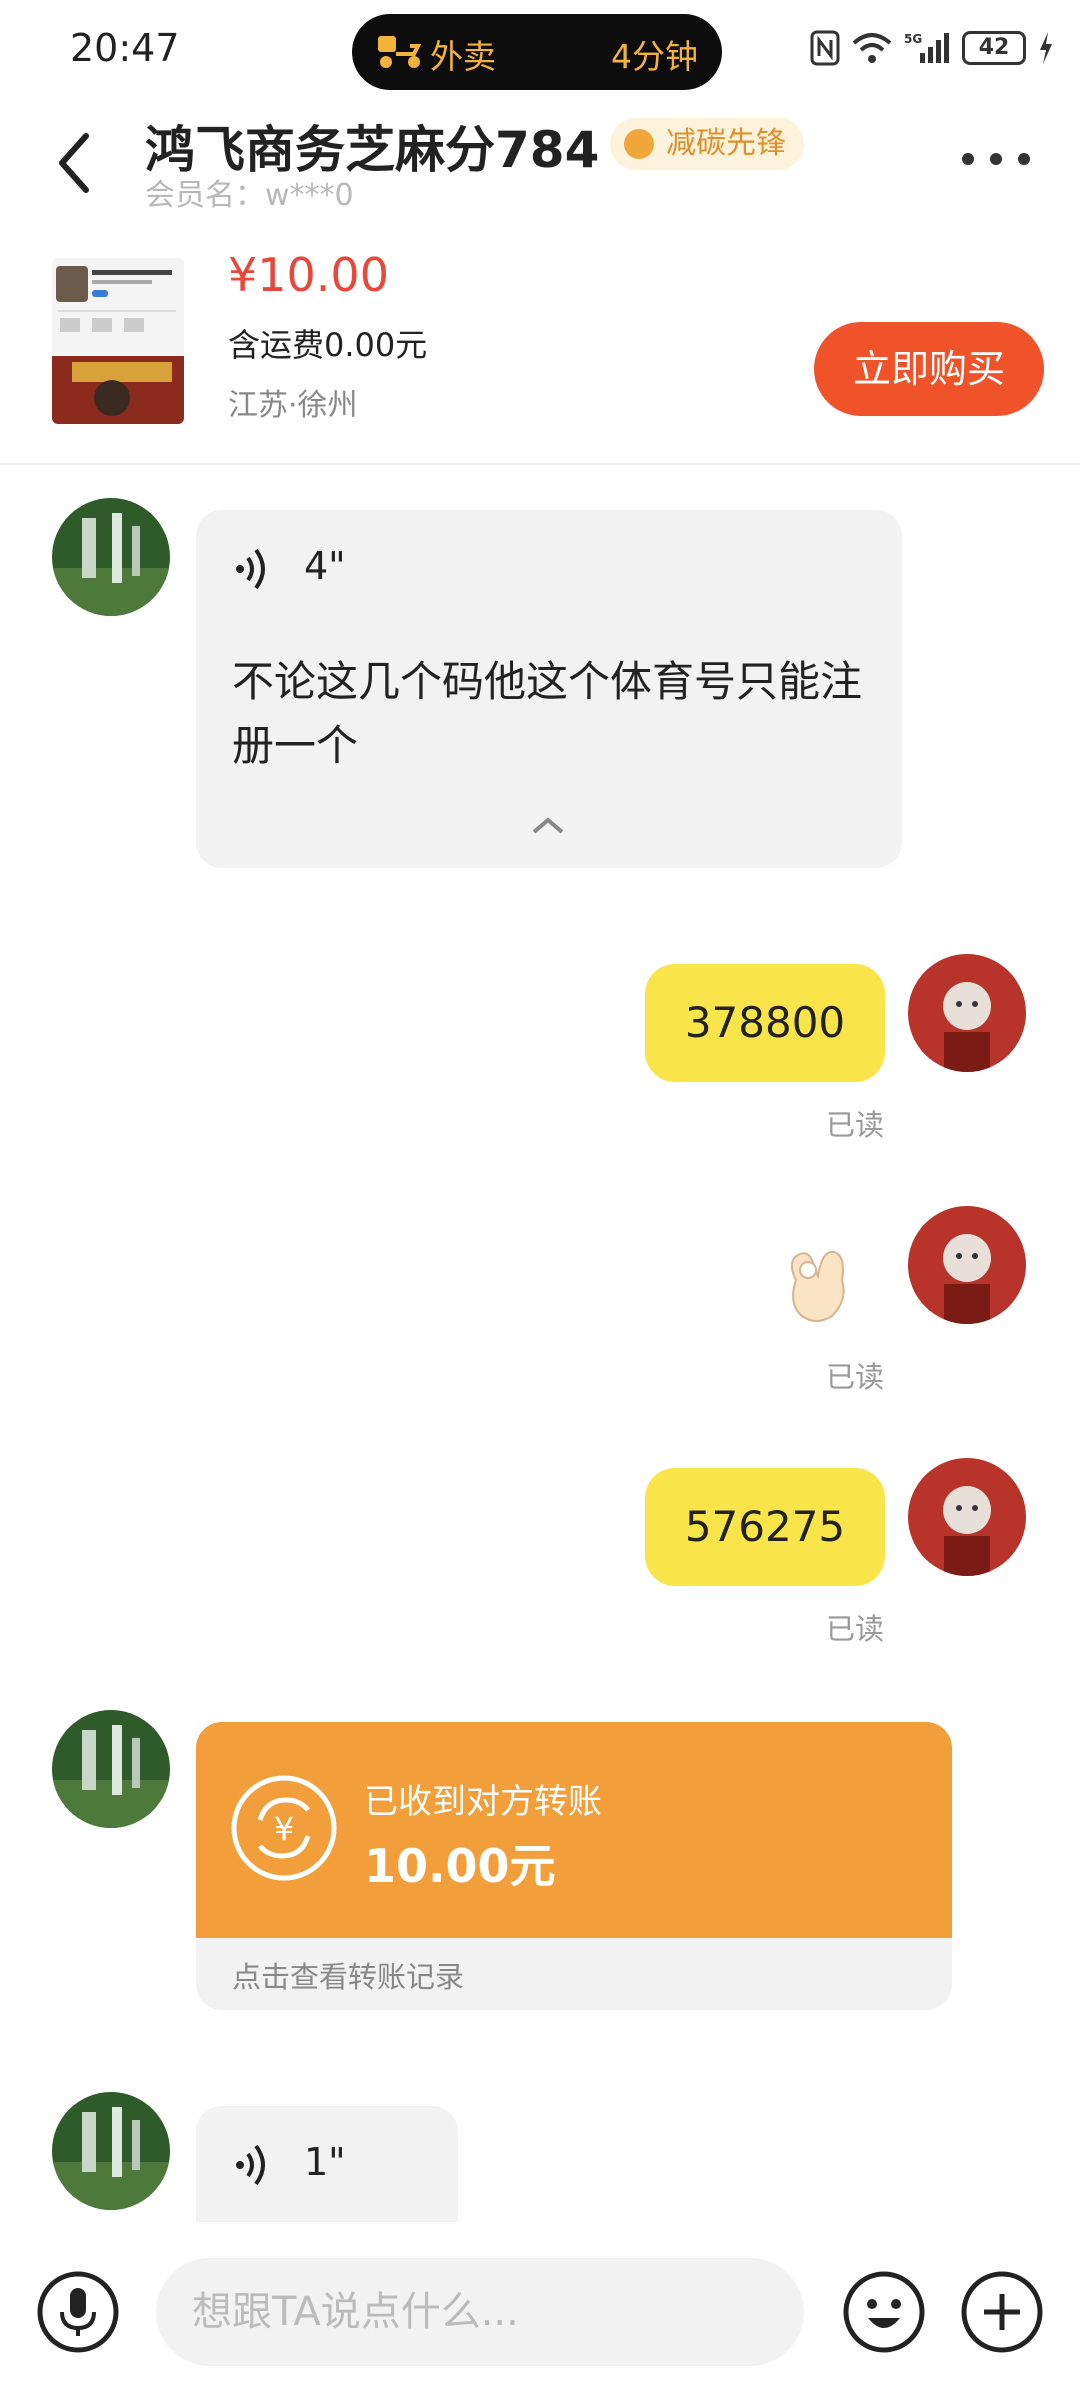  What do you see at coordinates (765, 1023) in the screenshot?
I see `message-bubble-self: 378800` at bounding box center [765, 1023].